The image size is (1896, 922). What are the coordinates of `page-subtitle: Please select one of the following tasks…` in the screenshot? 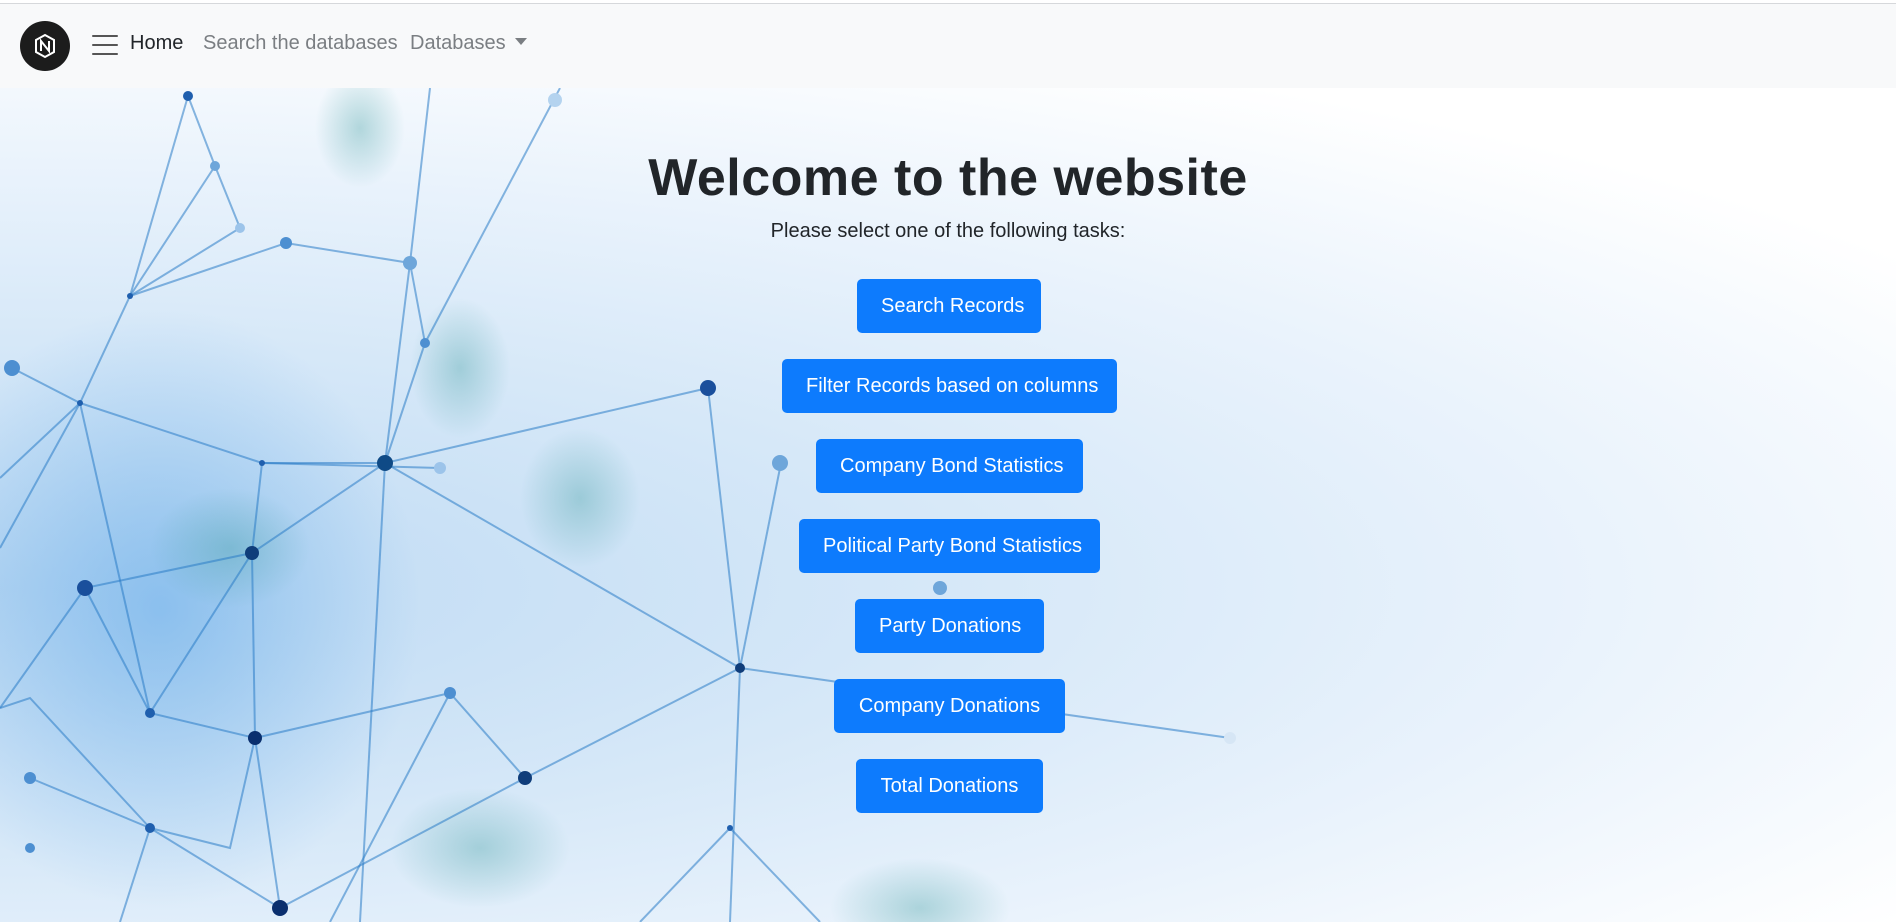 It's located at (948, 231).